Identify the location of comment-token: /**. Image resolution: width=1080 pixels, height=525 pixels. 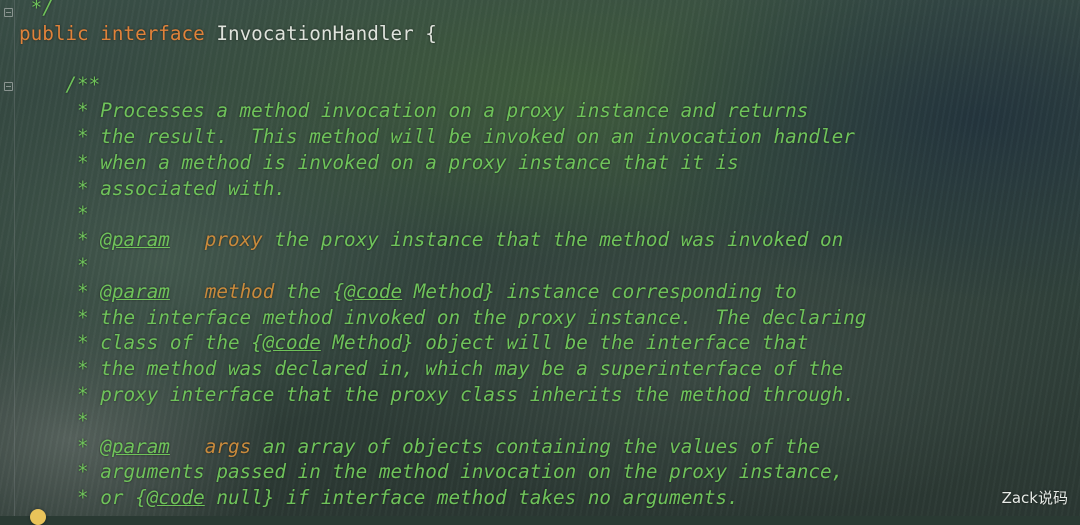
(60, 85).